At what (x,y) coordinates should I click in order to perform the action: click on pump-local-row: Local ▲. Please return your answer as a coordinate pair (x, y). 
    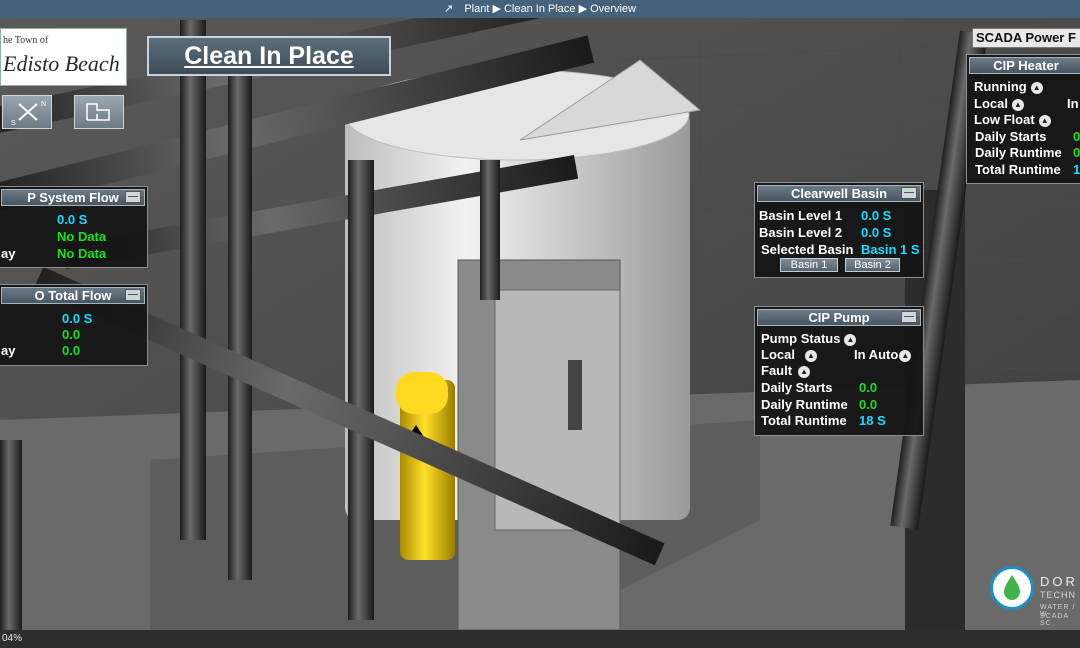
    Looking at the image, I should click on (789, 354).